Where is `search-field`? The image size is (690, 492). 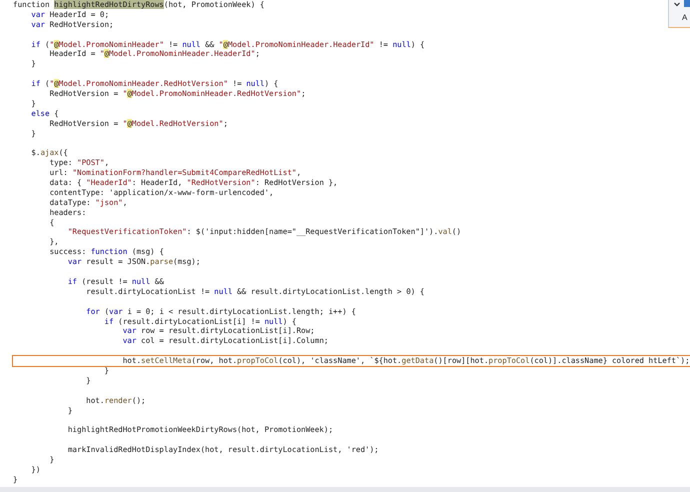 search-field is located at coordinates (687, 3).